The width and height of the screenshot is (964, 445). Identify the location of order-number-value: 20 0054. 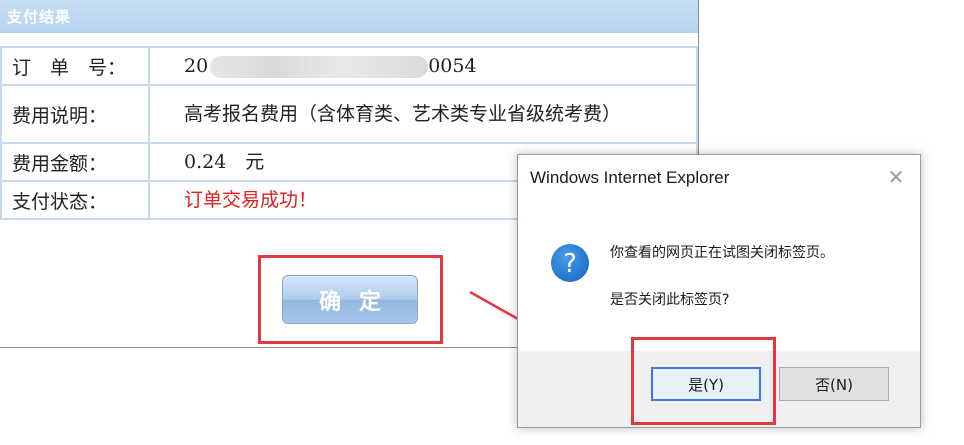
(423, 66).